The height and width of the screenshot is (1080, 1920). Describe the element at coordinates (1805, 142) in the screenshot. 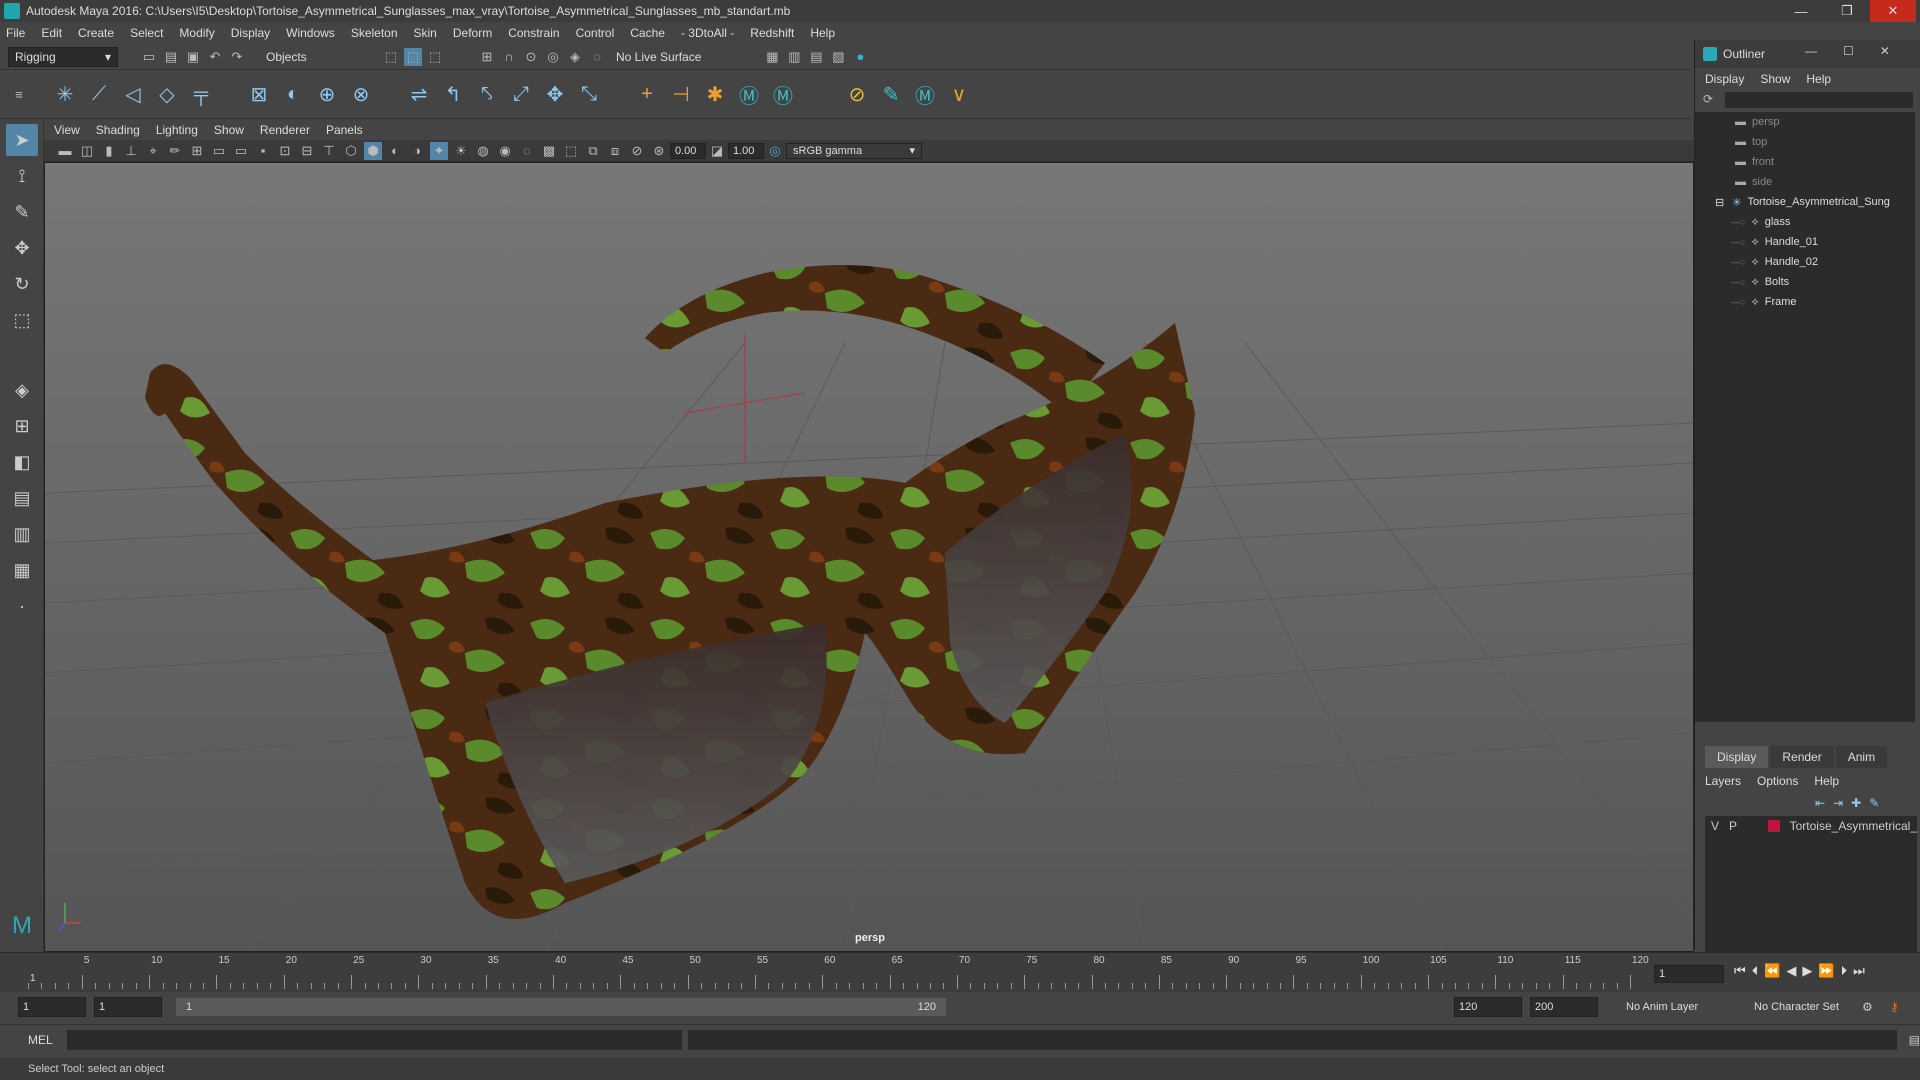

I see `outliner-camera-row: ▬ top` at that location.